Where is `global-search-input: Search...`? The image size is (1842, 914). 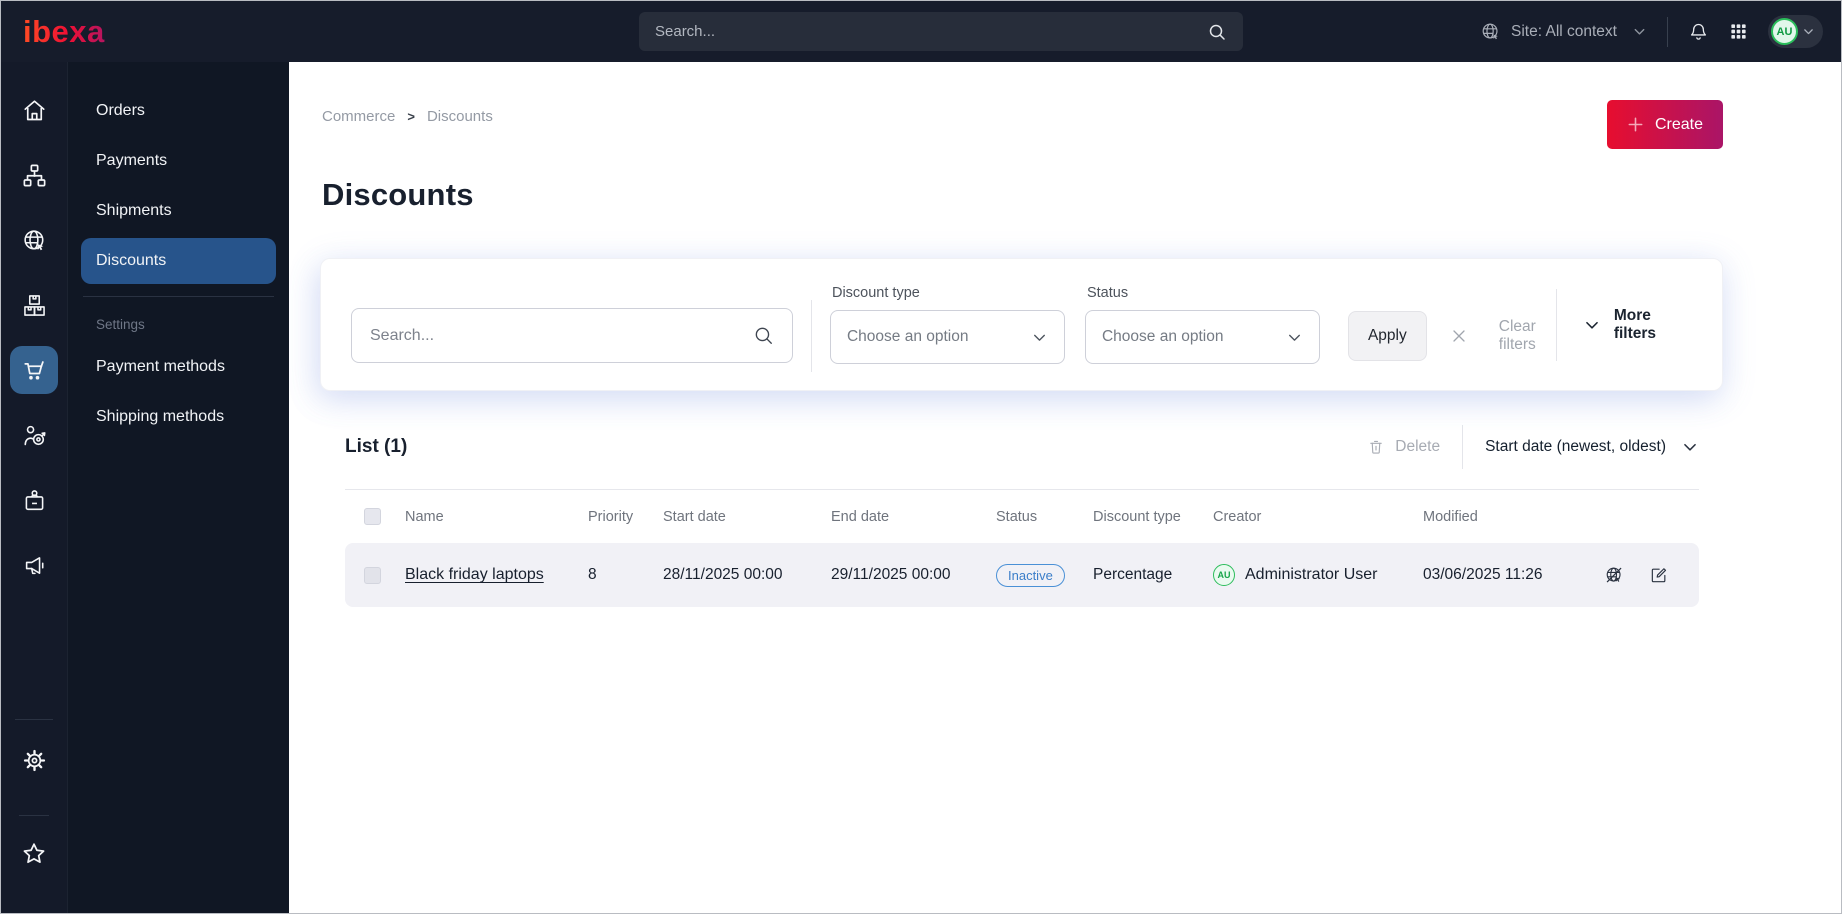
global-search-input: Search... is located at coordinates (941, 31).